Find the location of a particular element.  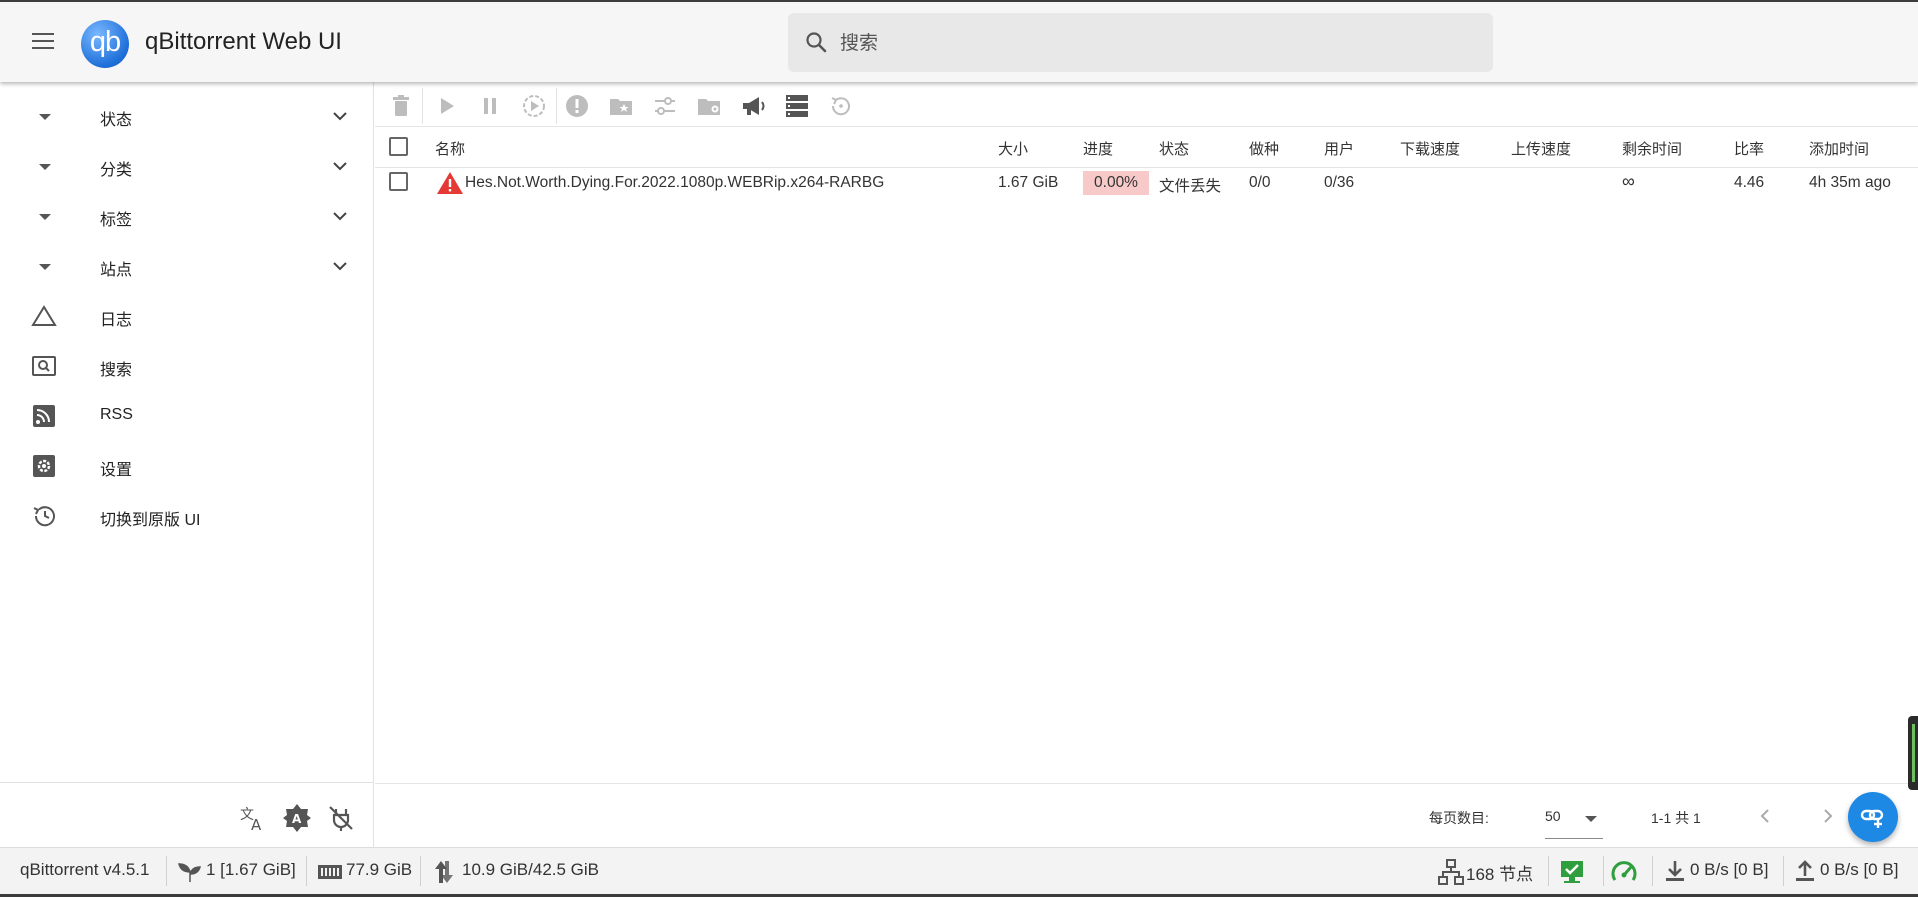

column-header-dl-speed: 下载速度 is located at coordinates (1430, 148).